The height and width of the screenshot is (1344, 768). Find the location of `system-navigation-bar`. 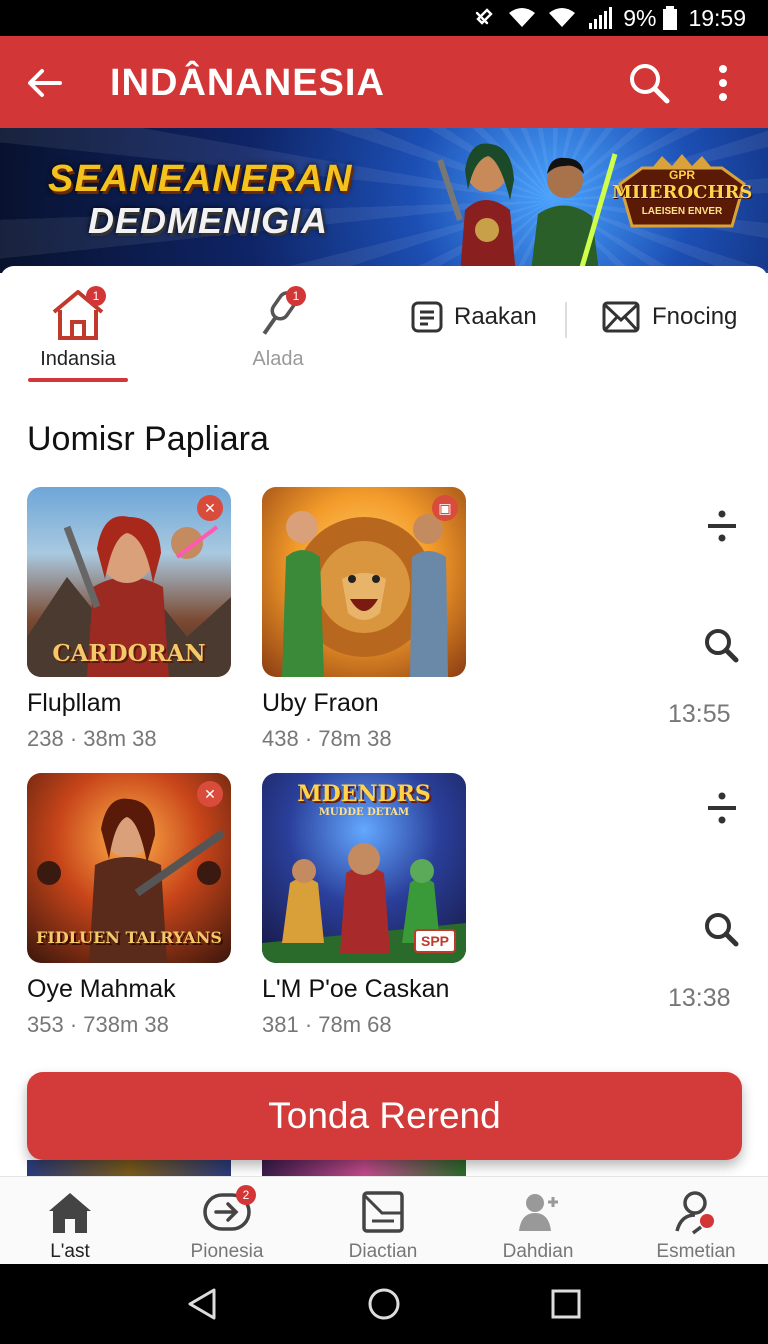

system-navigation-bar is located at coordinates (384, 1304).